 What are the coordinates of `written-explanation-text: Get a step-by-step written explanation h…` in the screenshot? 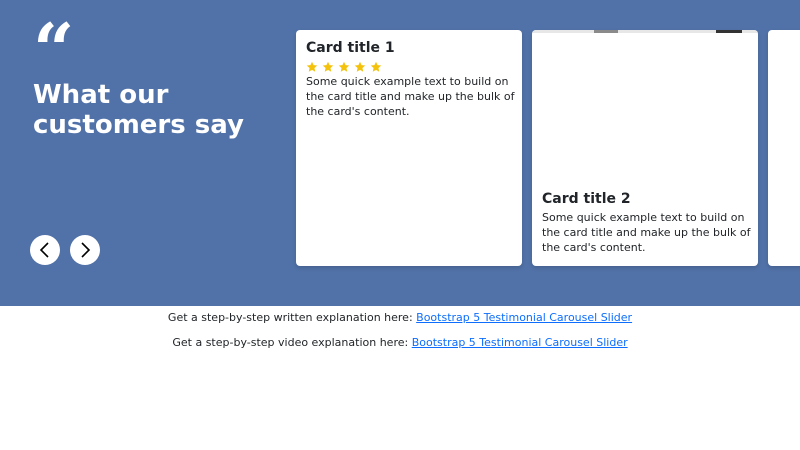 It's located at (290, 317).